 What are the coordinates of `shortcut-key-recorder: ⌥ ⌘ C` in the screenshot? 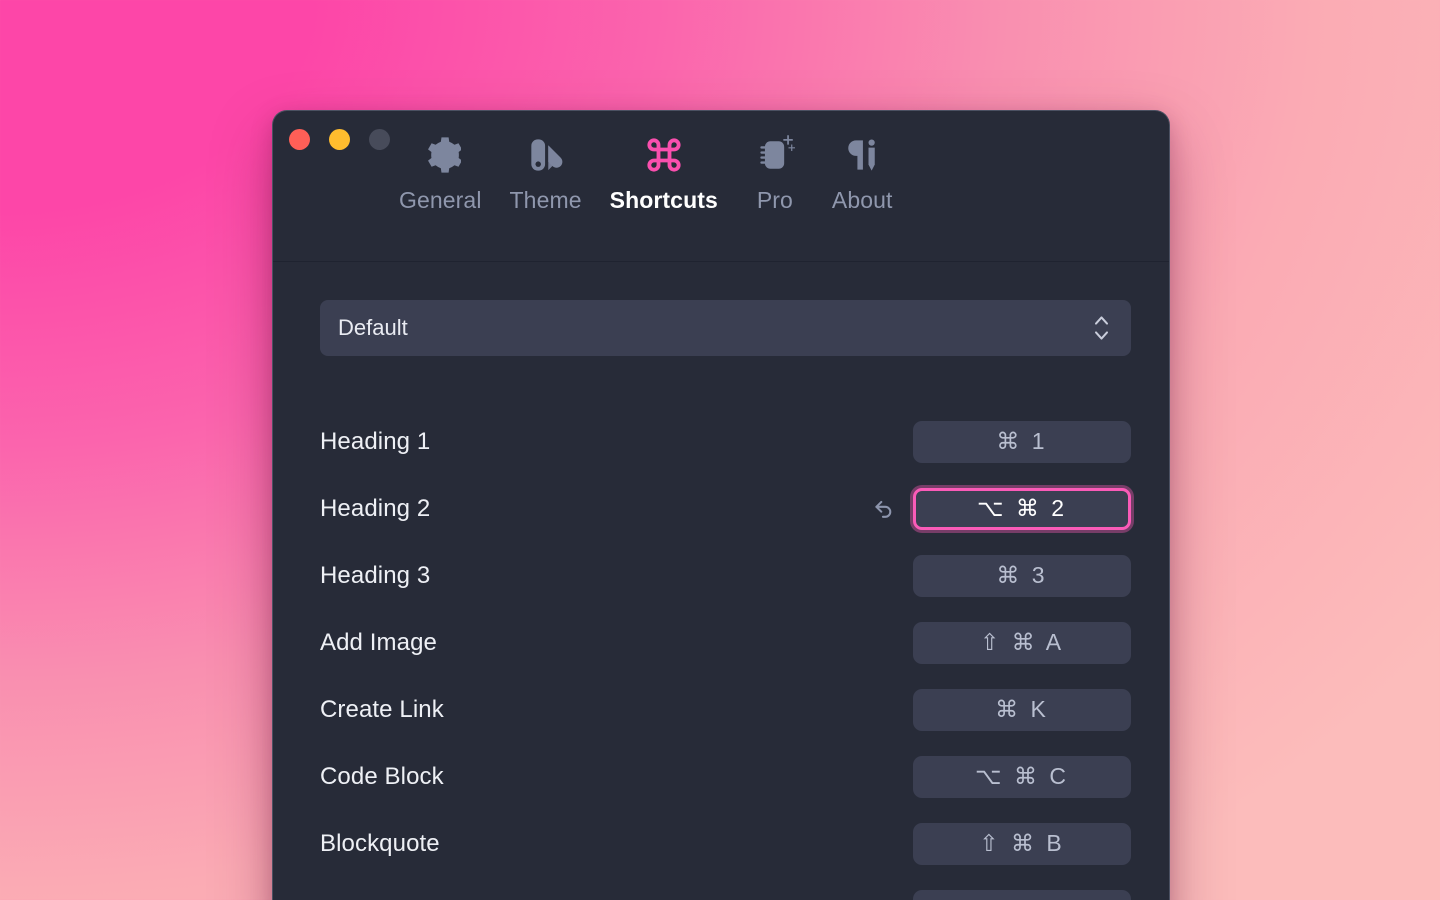 It's located at (1022, 776).